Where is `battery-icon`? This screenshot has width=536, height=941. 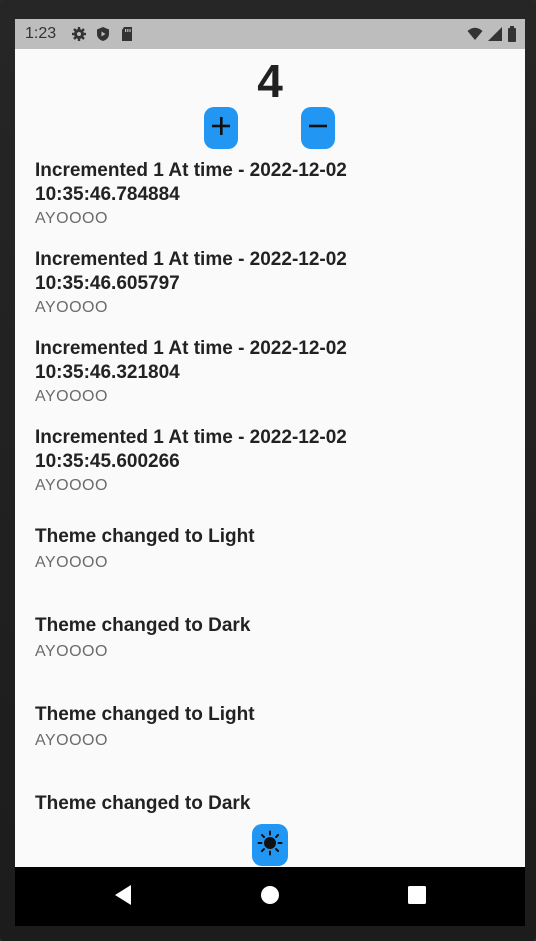 battery-icon is located at coordinates (512, 34).